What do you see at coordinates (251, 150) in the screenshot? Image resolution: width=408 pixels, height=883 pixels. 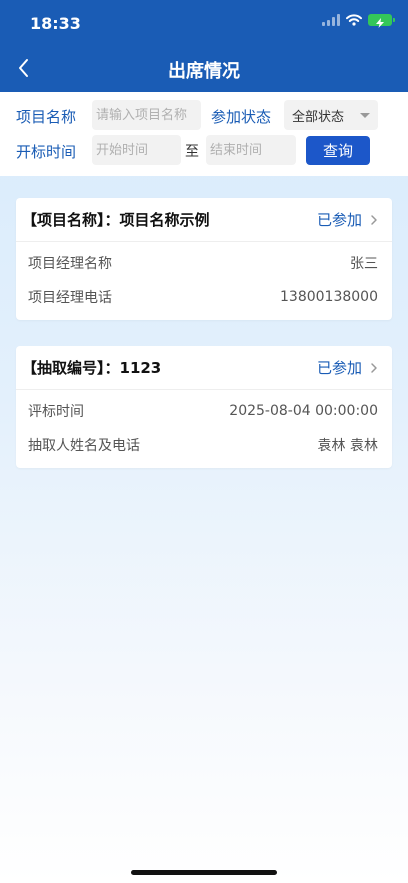 I see `end-time-input` at bounding box center [251, 150].